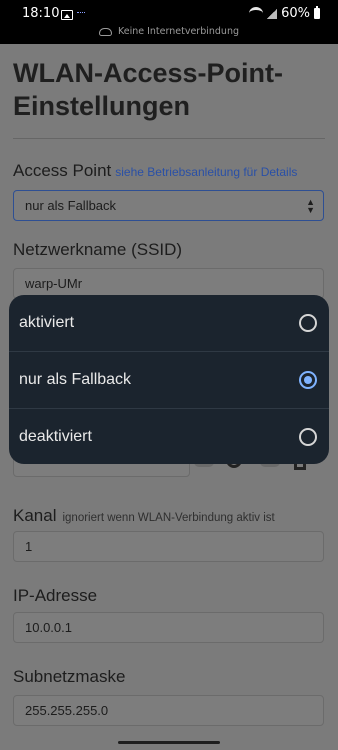 The width and height of the screenshot is (338, 750). What do you see at coordinates (256, 13) in the screenshot?
I see `wifi-icon` at bounding box center [256, 13].